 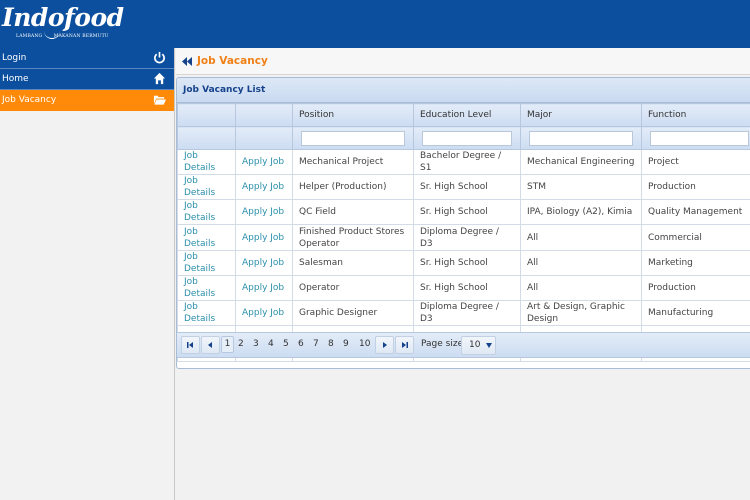 What do you see at coordinates (301, 344) in the screenshot?
I see `page-number: 6` at bounding box center [301, 344].